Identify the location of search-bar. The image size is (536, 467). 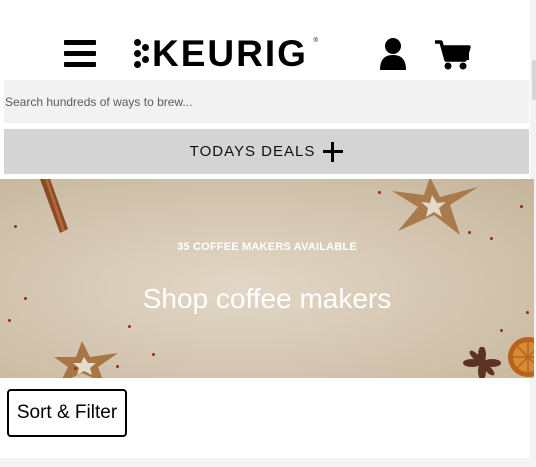
(266, 101).